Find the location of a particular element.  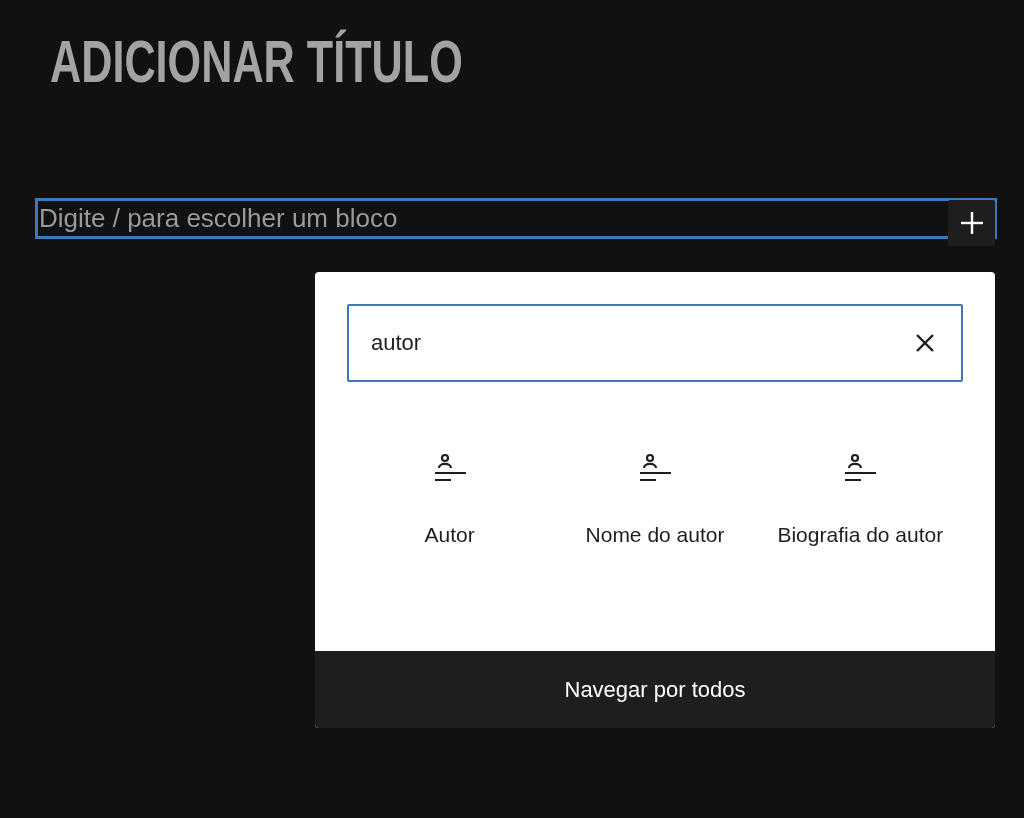

post-title: ADICIONAR TÍTULO is located at coordinates (256, 62).